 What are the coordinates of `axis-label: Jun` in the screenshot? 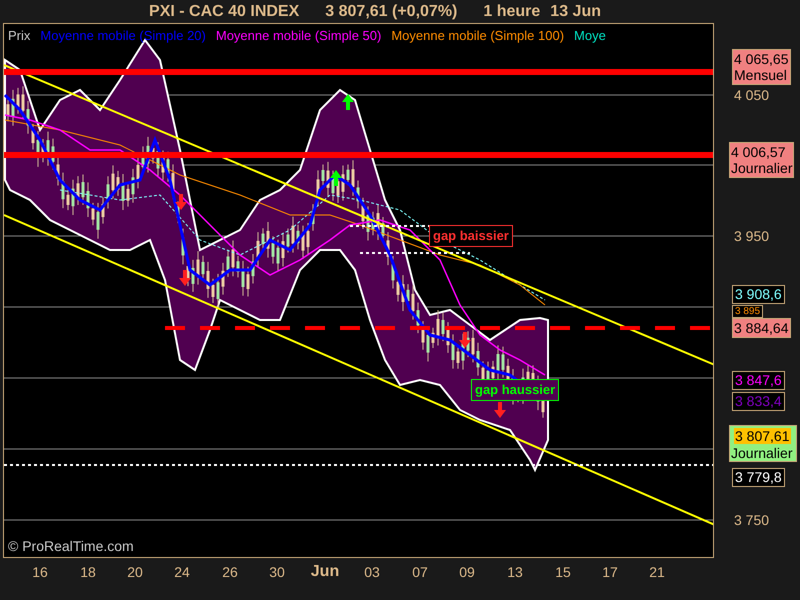 It's located at (325, 572).